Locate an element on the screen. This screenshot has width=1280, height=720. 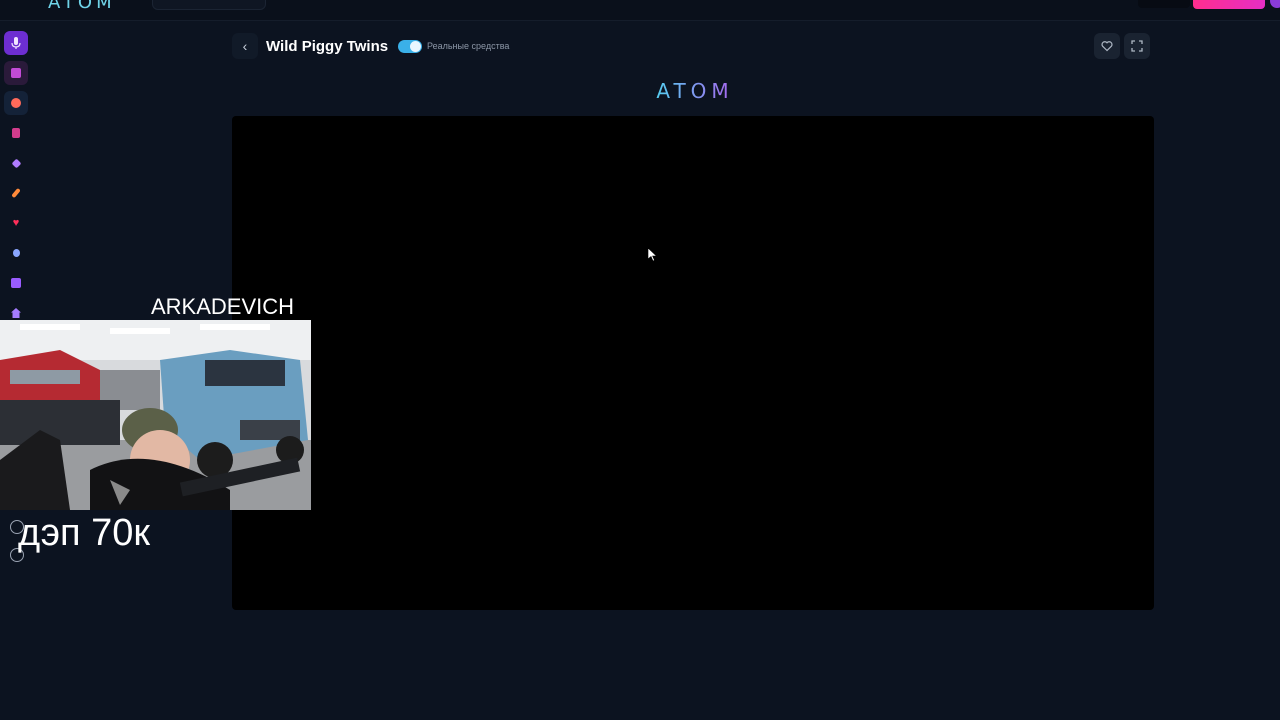
cursor-icon is located at coordinates (652, 257).